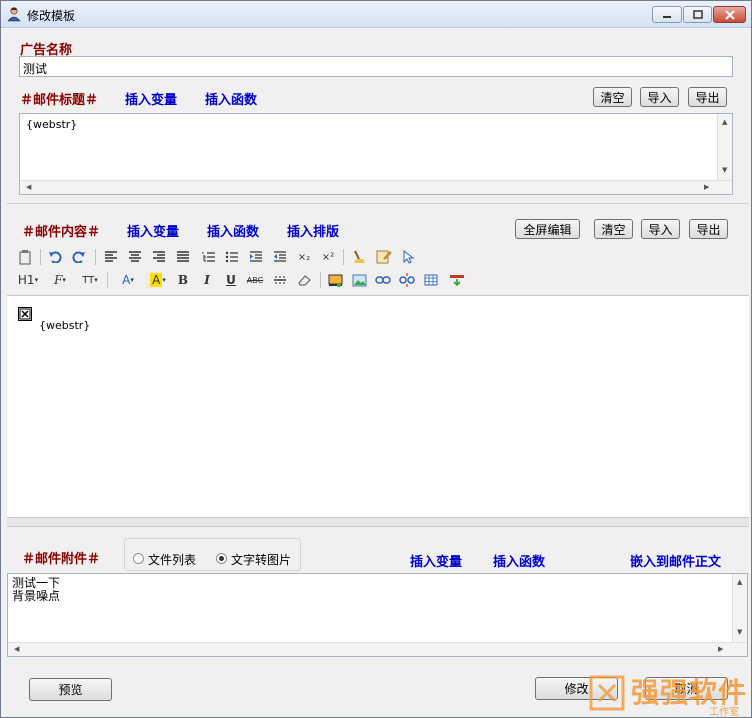  I want to click on content-text: {webstr}, so click(65, 325).